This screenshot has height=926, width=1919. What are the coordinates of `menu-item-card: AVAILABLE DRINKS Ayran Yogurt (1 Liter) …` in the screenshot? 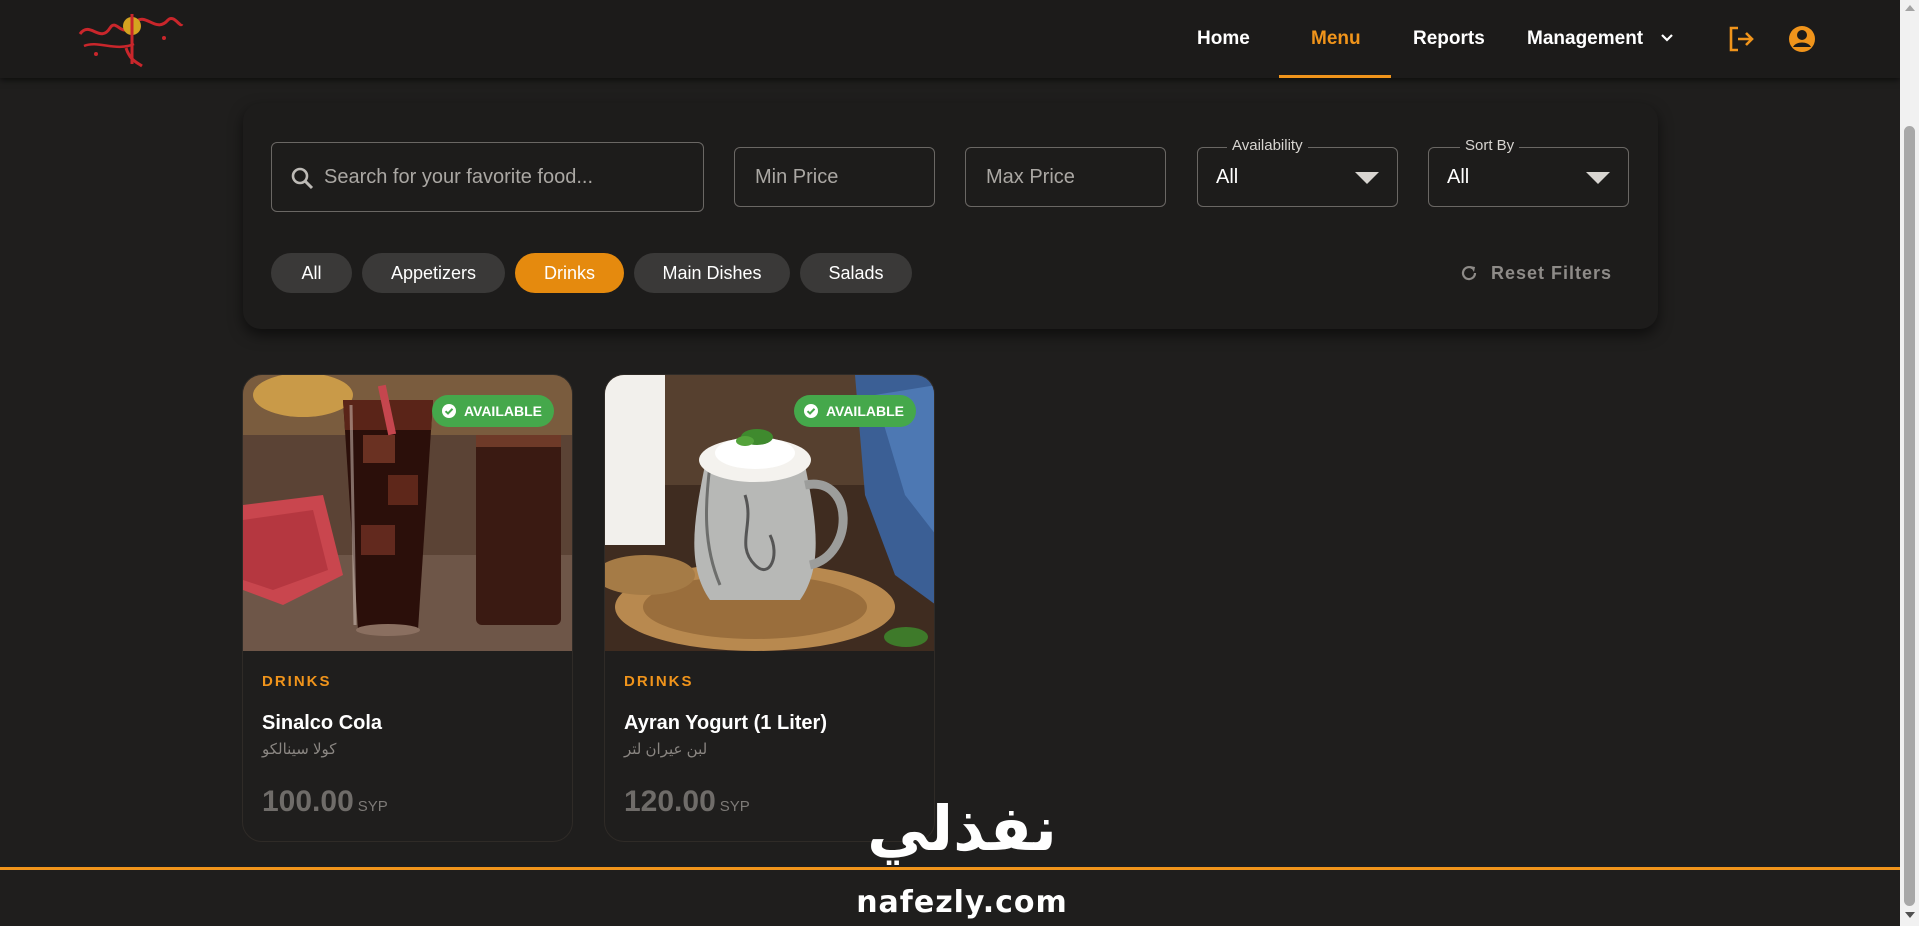 It's located at (769, 608).